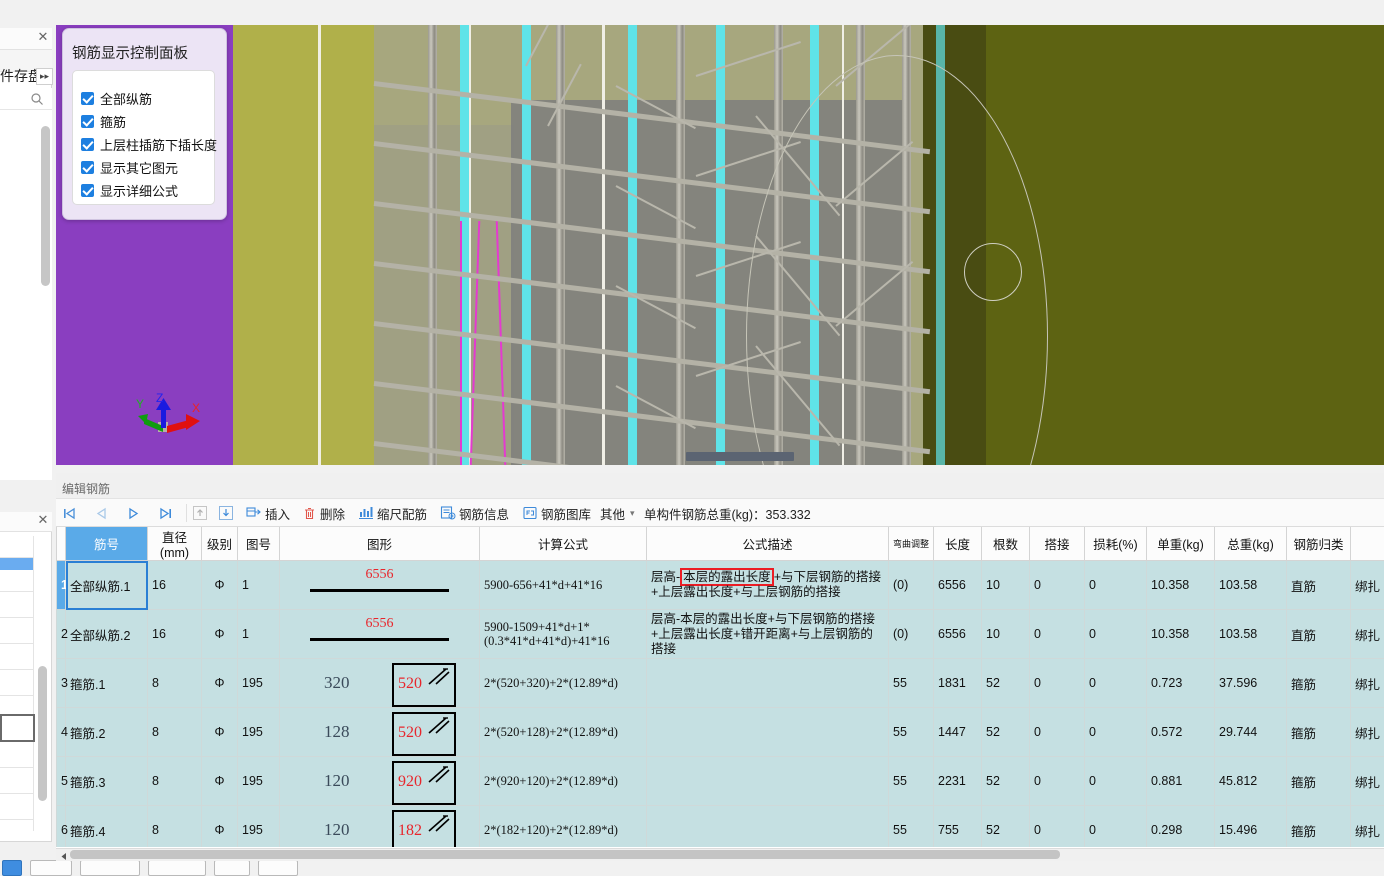 The width and height of the screenshot is (1384, 876). What do you see at coordinates (958, 732) in the screenshot?
I see `cell-length: 1447` at bounding box center [958, 732].